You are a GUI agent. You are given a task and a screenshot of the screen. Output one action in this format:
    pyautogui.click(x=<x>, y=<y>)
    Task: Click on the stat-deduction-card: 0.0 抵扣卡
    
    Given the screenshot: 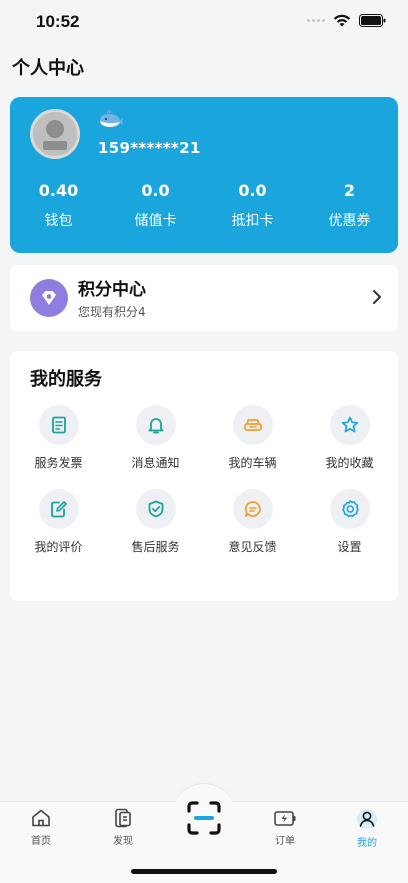 What is the action you would take?
    pyautogui.click(x=252, y=205)
    